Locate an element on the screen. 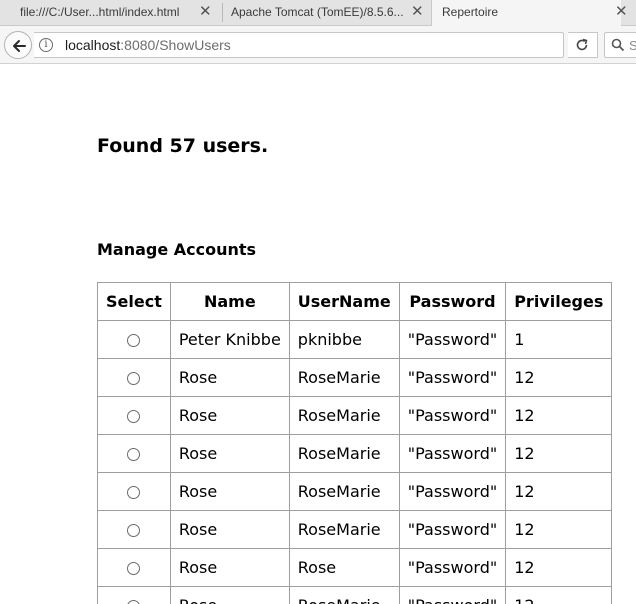  info-icon: i is located at coordinates (46, 45).